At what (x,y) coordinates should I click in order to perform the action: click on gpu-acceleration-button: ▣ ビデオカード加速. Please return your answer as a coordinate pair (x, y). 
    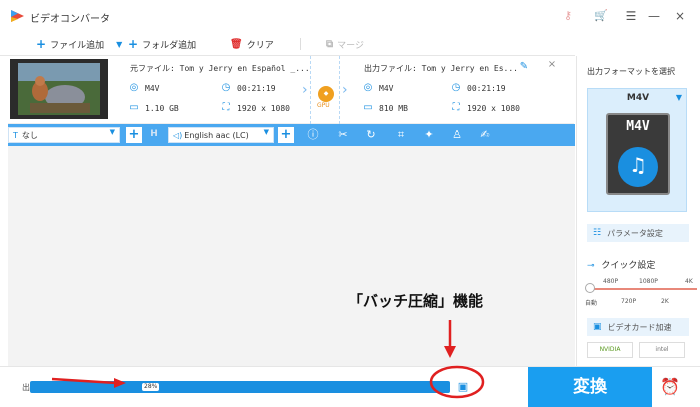
    Looking at the image, I should click on (638, 327).